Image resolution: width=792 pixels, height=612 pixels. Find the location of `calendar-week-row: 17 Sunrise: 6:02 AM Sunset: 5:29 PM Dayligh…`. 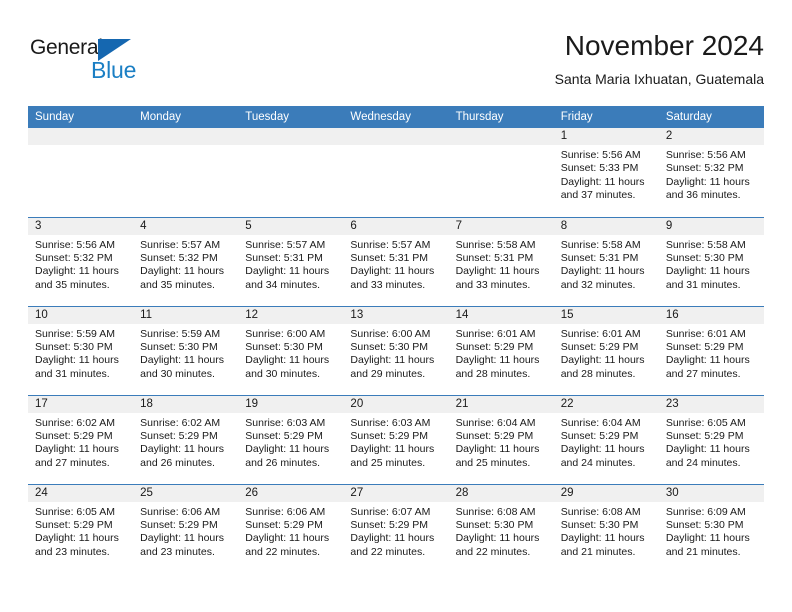

calendar-week-row: 17 Sunrise: 6:02 AM Sunset: 5:29 PM Dayligh… is located at coordinates (396, 439).